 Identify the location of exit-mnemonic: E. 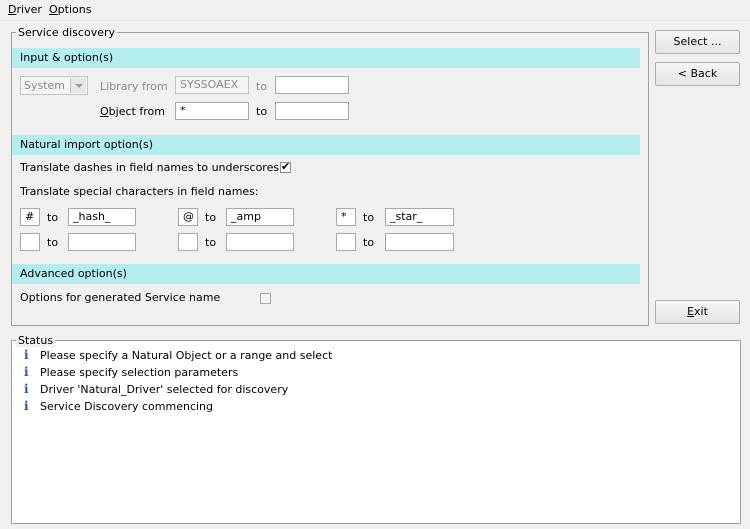
(691, 311).